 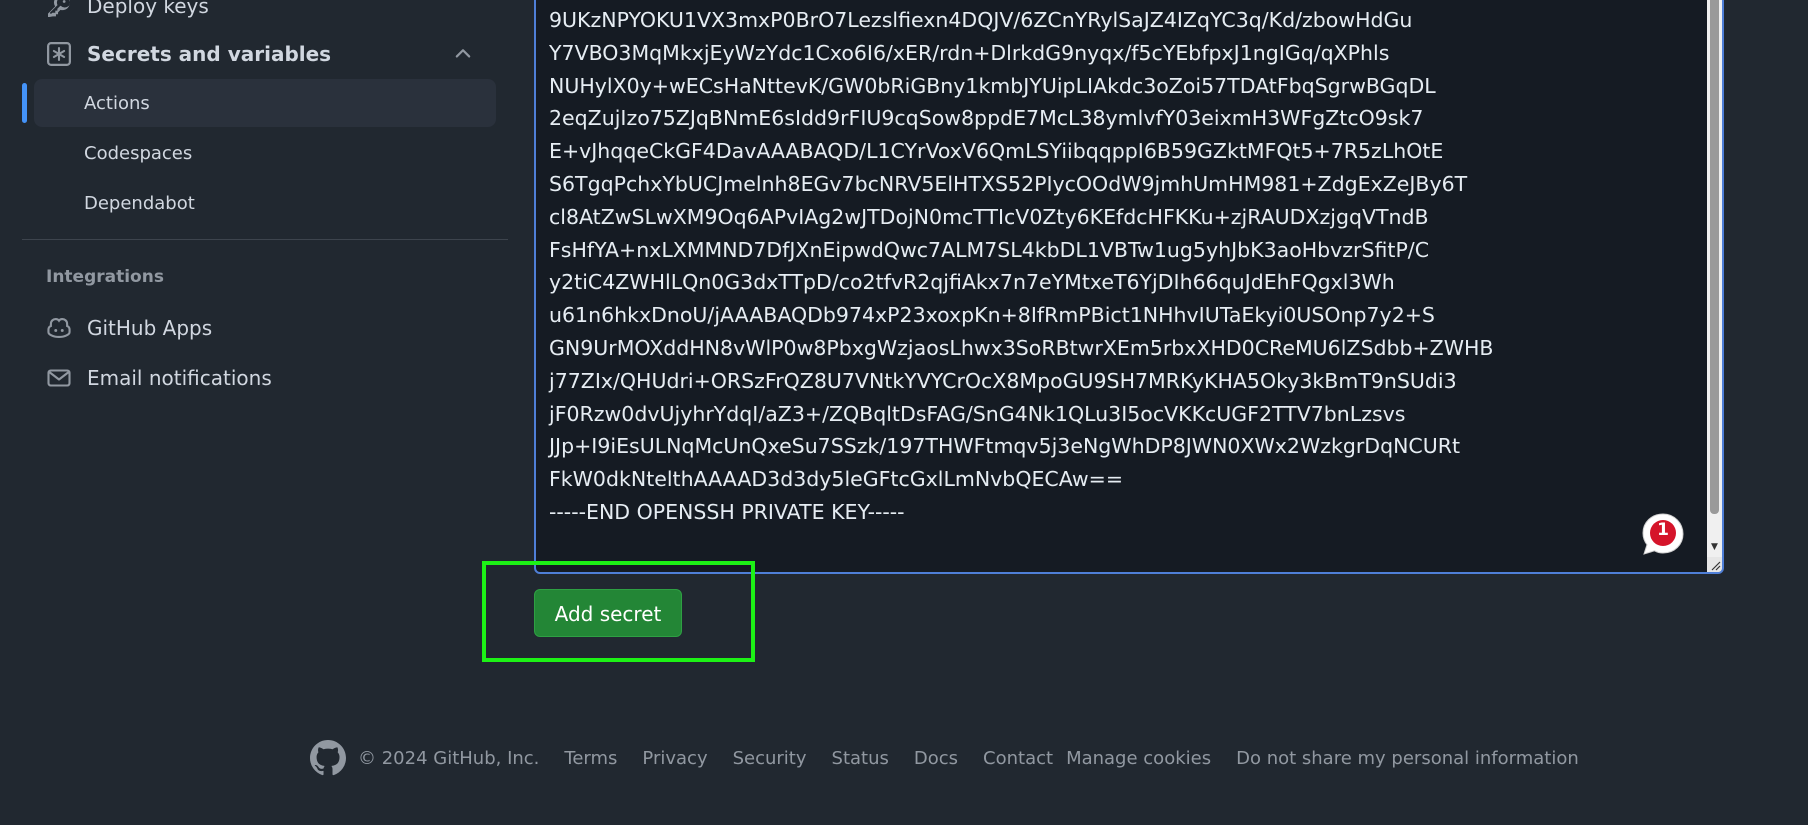 I want to click on footer-link-terms: Terms, so click(x=590, y=758).